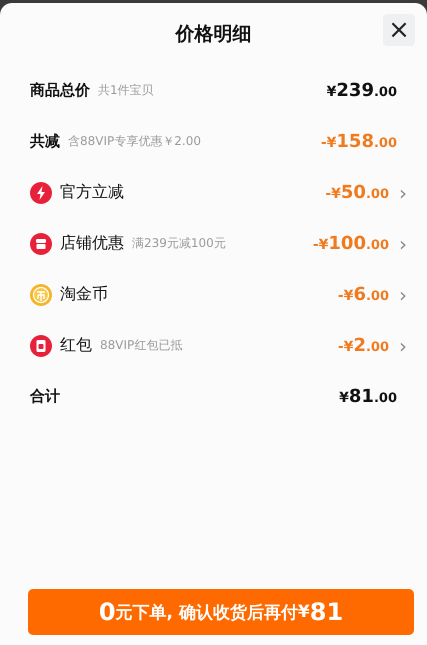 The width and height of the screenshot is (427, 645). What do you see at coordinates (134, 141) in the screenshot?
I see `row-note: 含88VIP专享优惠￥2.00` at bounding box center [134, 141].